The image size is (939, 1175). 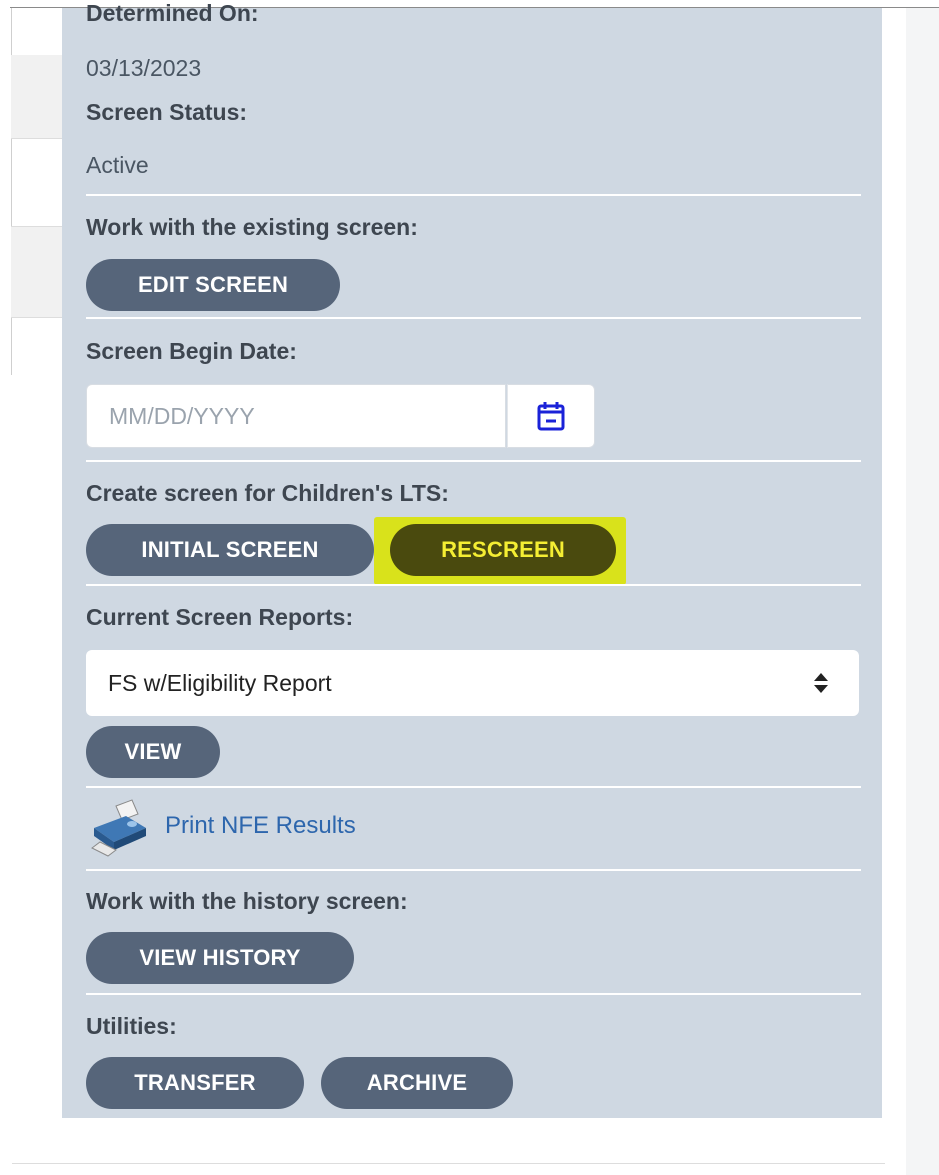 What do you see at coordinates (417, 1083) in the screenshot?
I see `archive-button: ARCHIVE` at bounding box center [417, 1083].